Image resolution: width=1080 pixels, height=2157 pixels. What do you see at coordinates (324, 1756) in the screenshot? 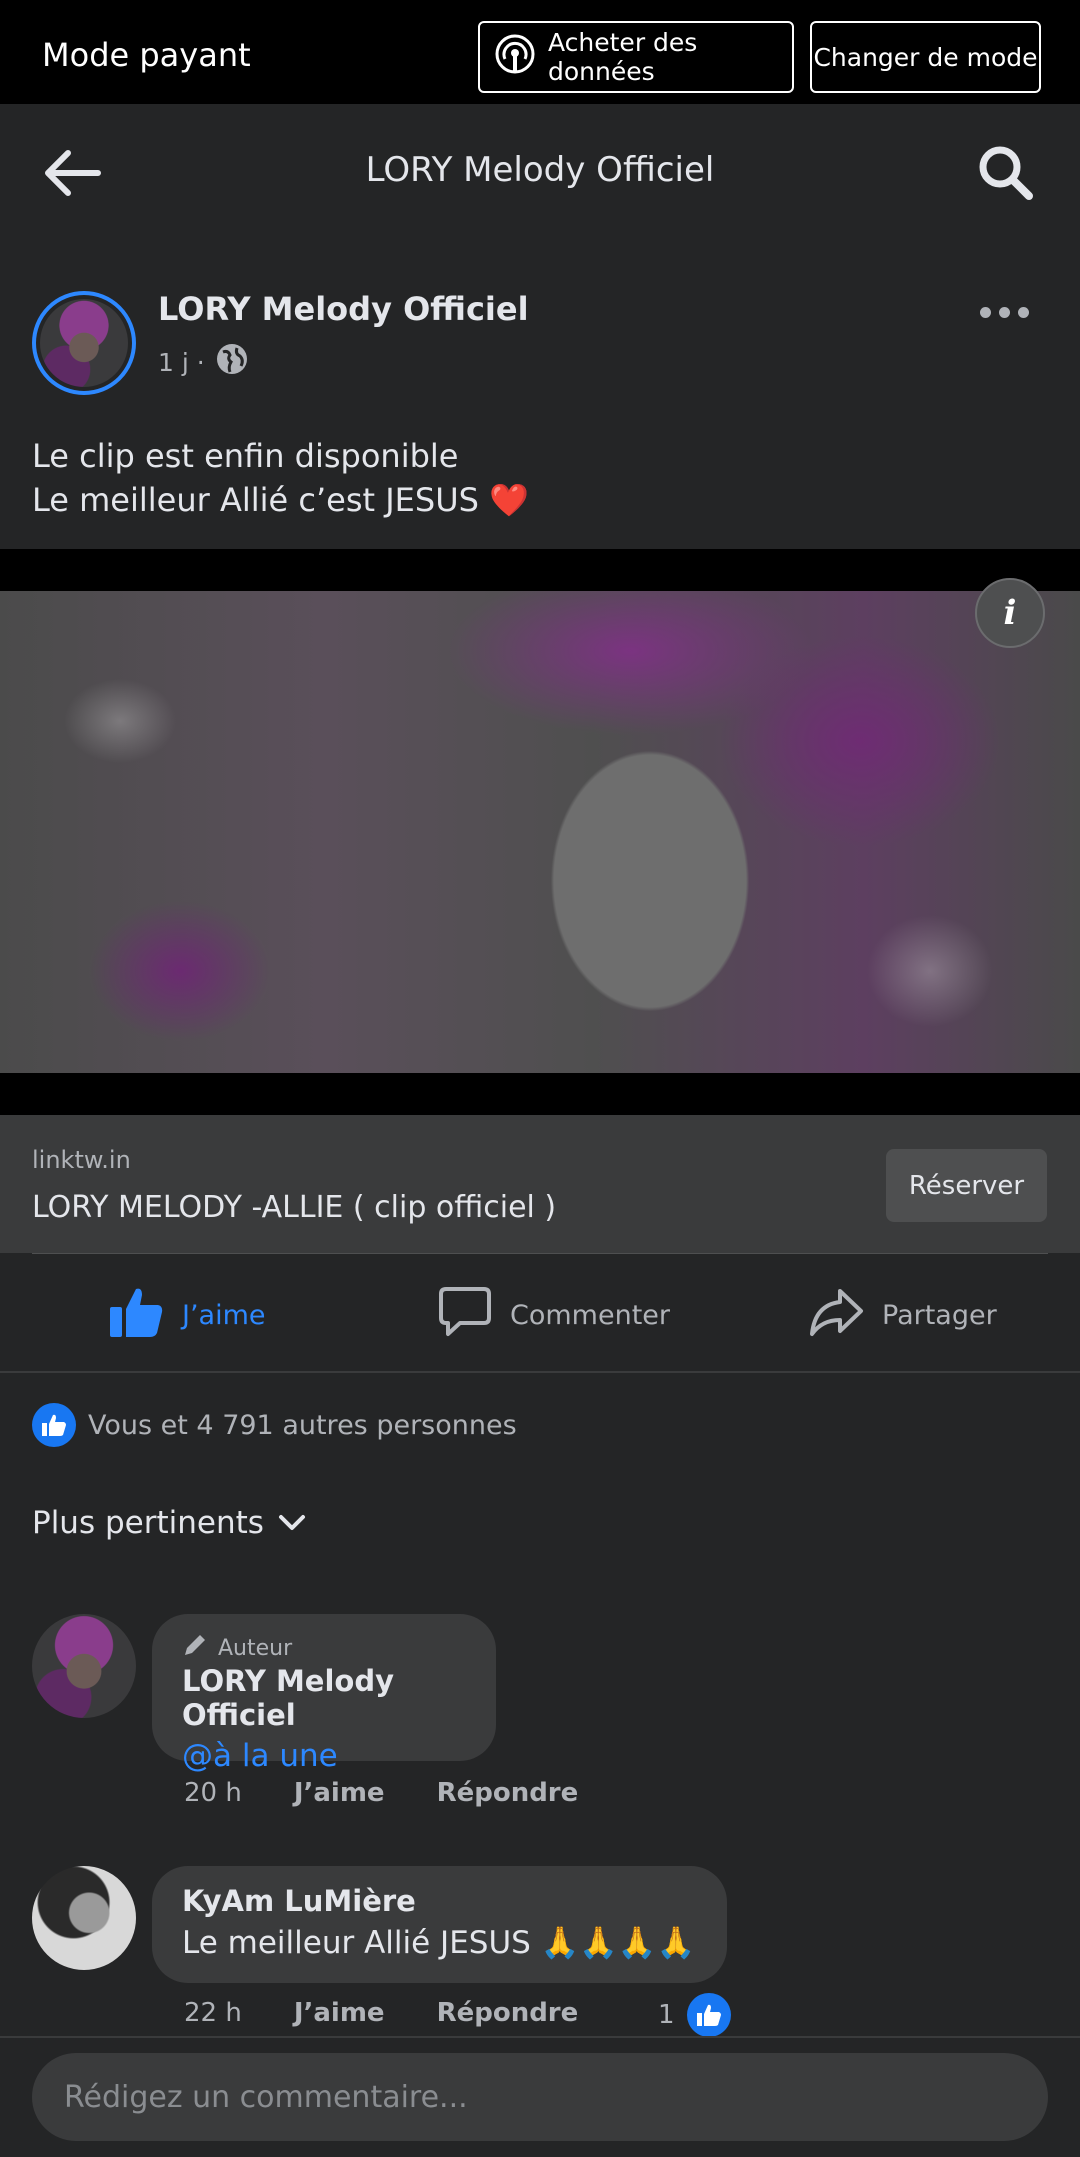
I see `comment-mention: @à la une` at bounding box center [324, 1756].